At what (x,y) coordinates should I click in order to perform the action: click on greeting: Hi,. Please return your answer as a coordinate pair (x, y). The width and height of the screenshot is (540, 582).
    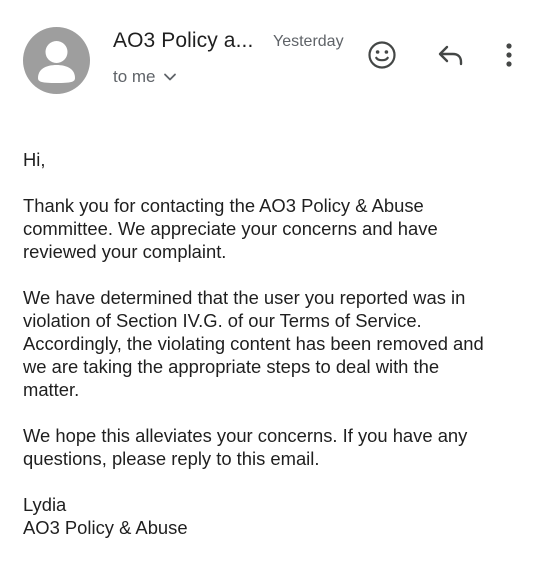
    Looking at the image, I should click on (34, 159).